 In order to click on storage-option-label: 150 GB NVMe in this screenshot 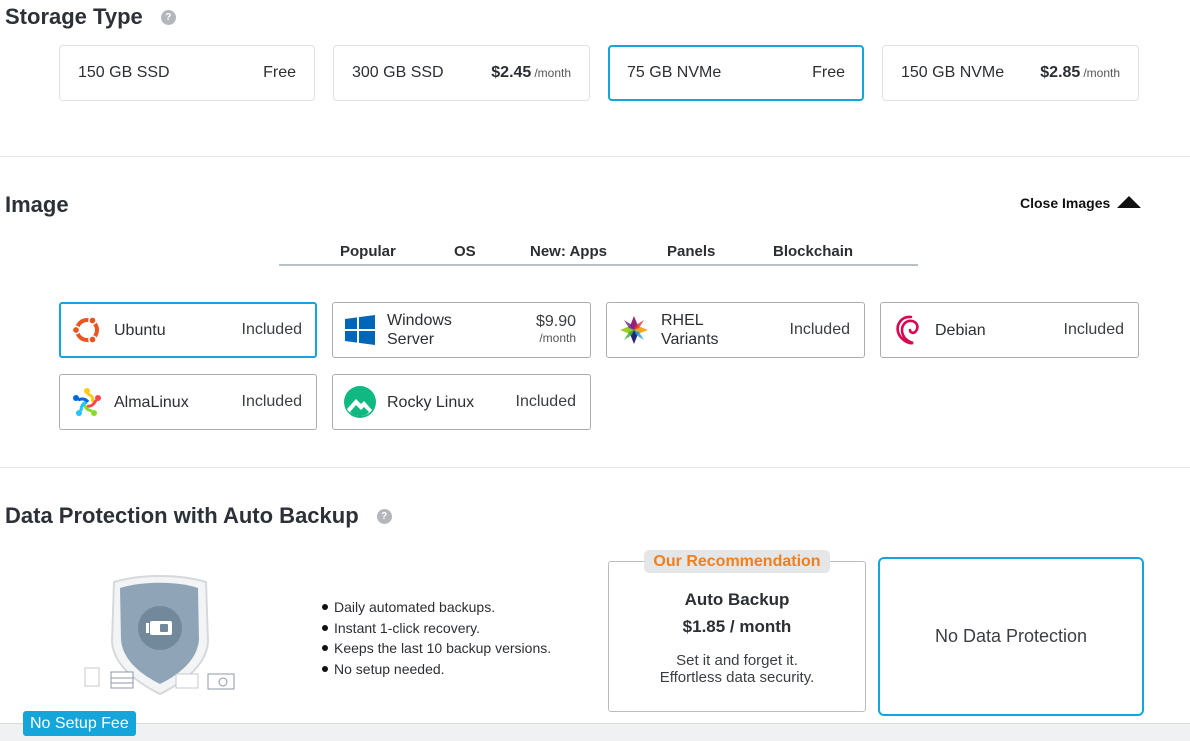, I will do `click(953, 72)`.